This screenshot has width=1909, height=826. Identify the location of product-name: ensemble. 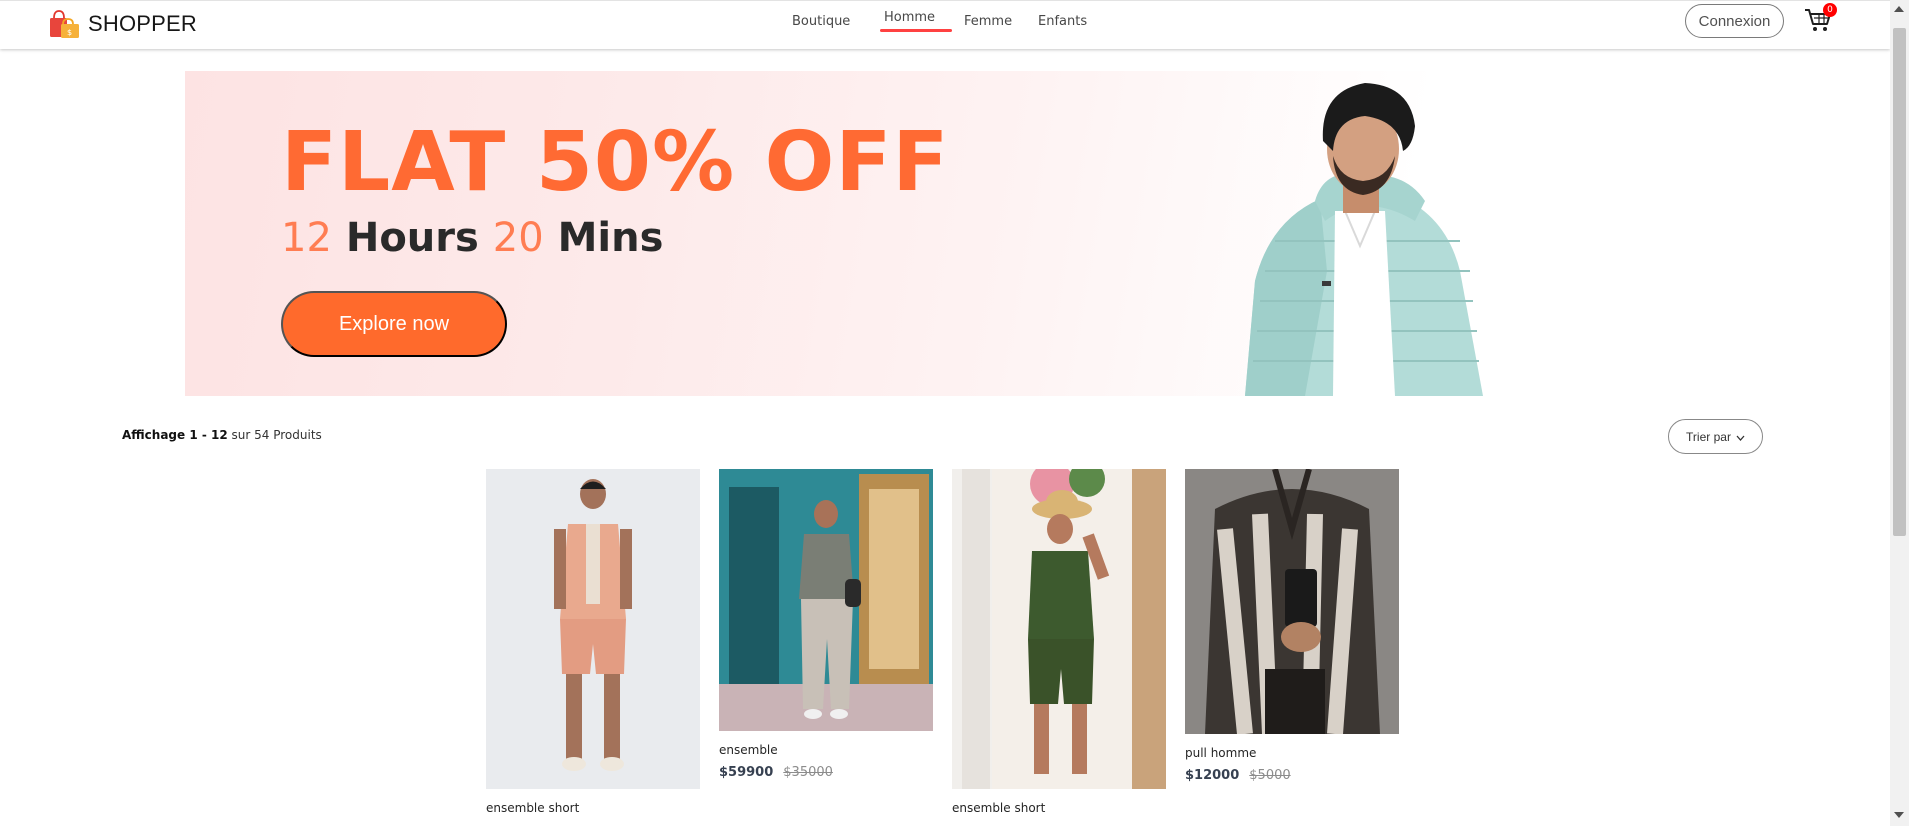
(826, 750).